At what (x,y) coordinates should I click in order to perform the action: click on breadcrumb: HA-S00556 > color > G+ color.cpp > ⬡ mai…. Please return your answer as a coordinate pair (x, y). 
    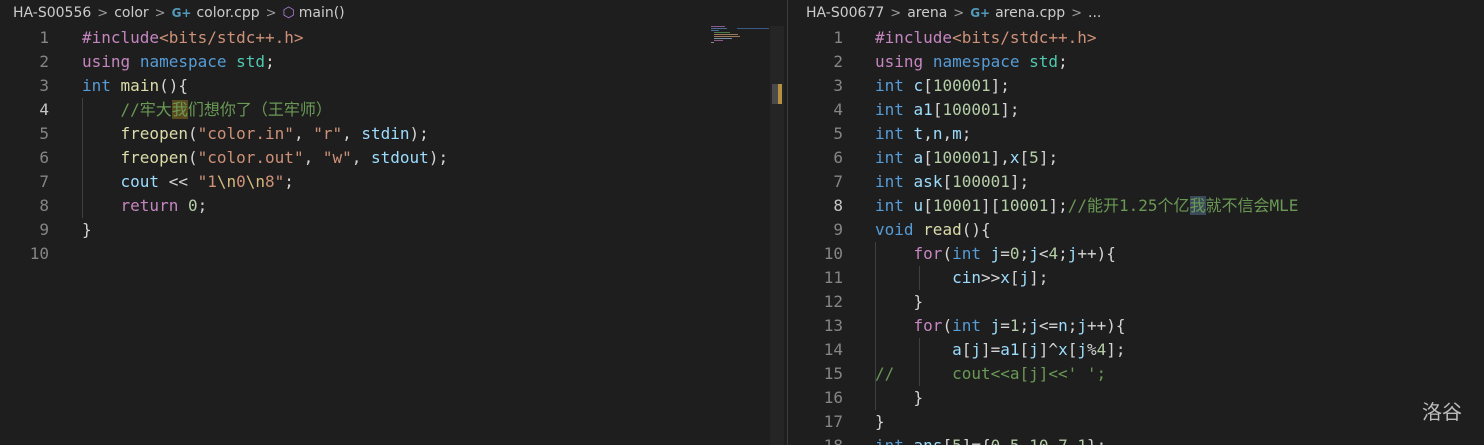
    Looking at the image, I should click on (385, 13).